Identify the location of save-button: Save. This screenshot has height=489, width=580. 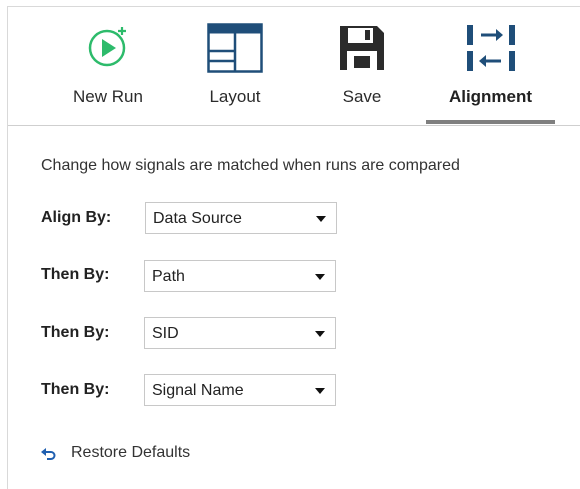
(362, 66).